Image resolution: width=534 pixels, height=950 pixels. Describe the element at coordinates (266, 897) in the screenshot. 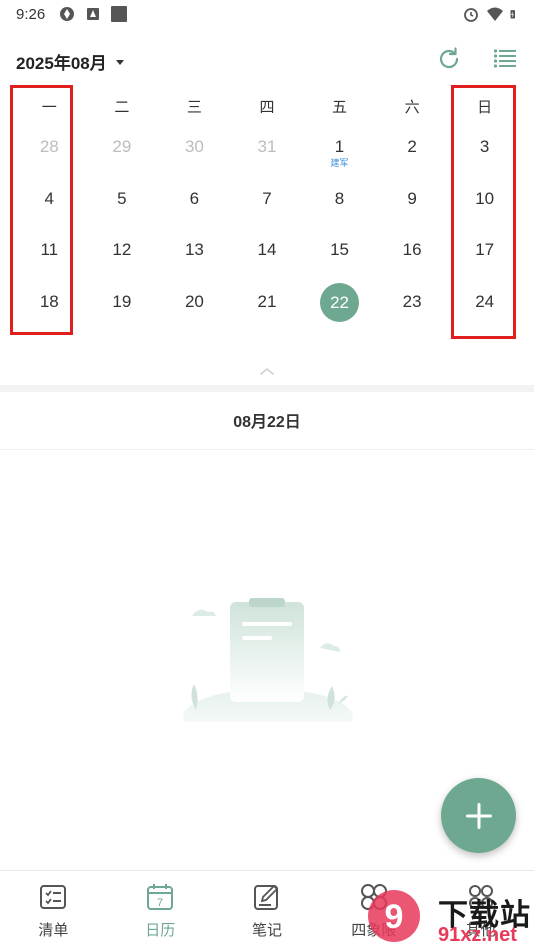

I see `note-icon` at that location.